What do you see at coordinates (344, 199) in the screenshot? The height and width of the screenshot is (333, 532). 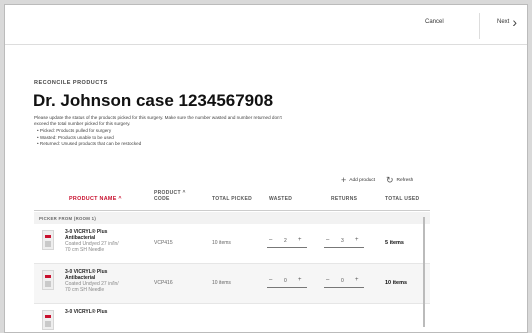 I see `col-returns: RETURNS` at bounding box center [344, 199].